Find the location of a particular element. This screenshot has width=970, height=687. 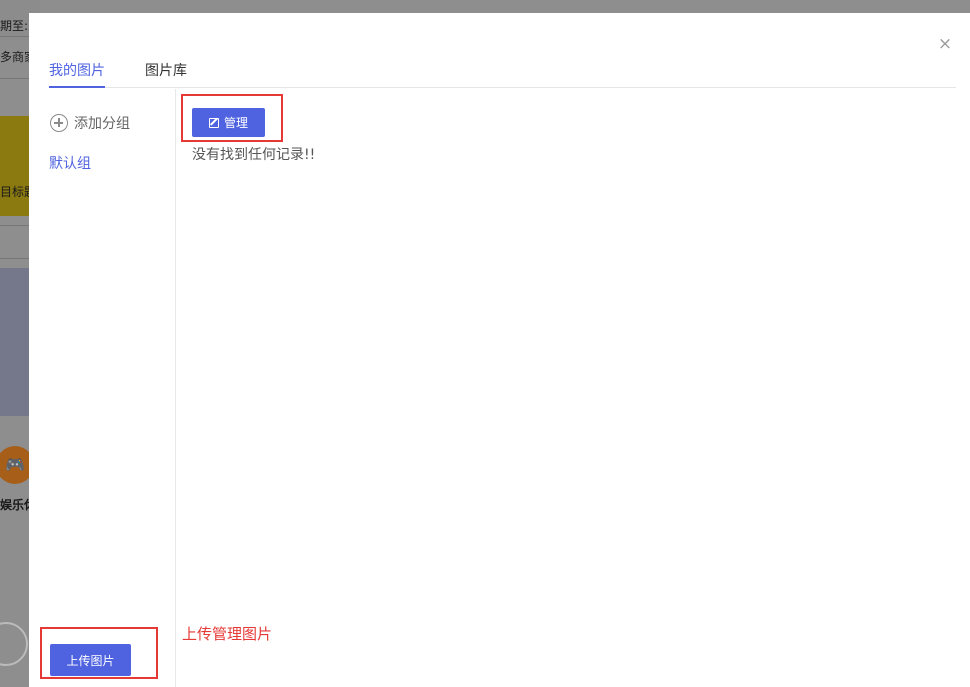

close-icon: × is located at coordinates (945, 44).